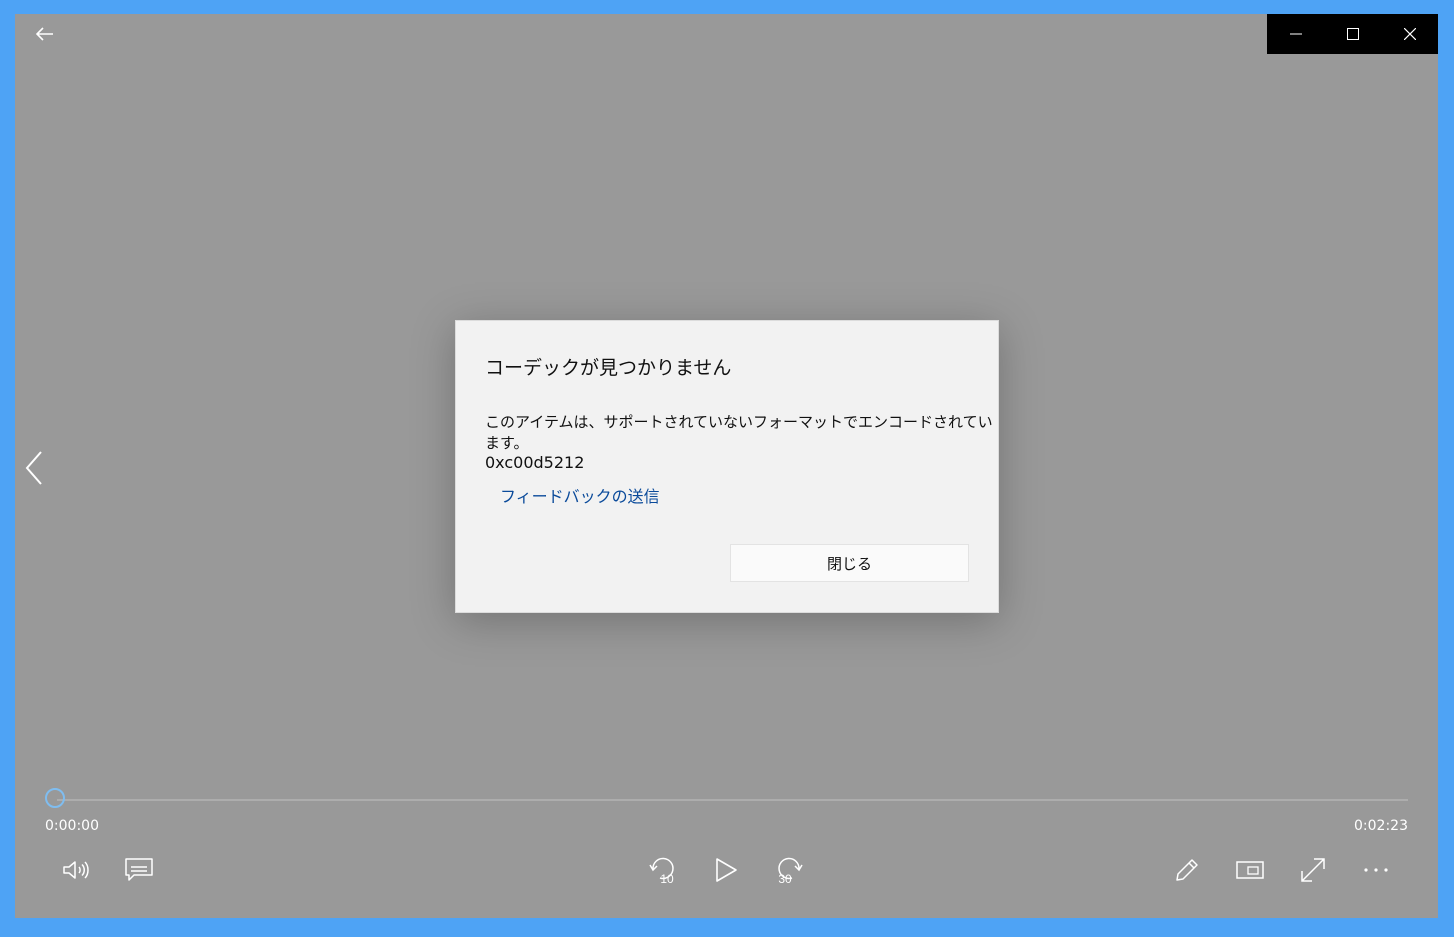 This screenshot has height=937, width=1454. I want to click on pencil-icon, so click(1187, 870).